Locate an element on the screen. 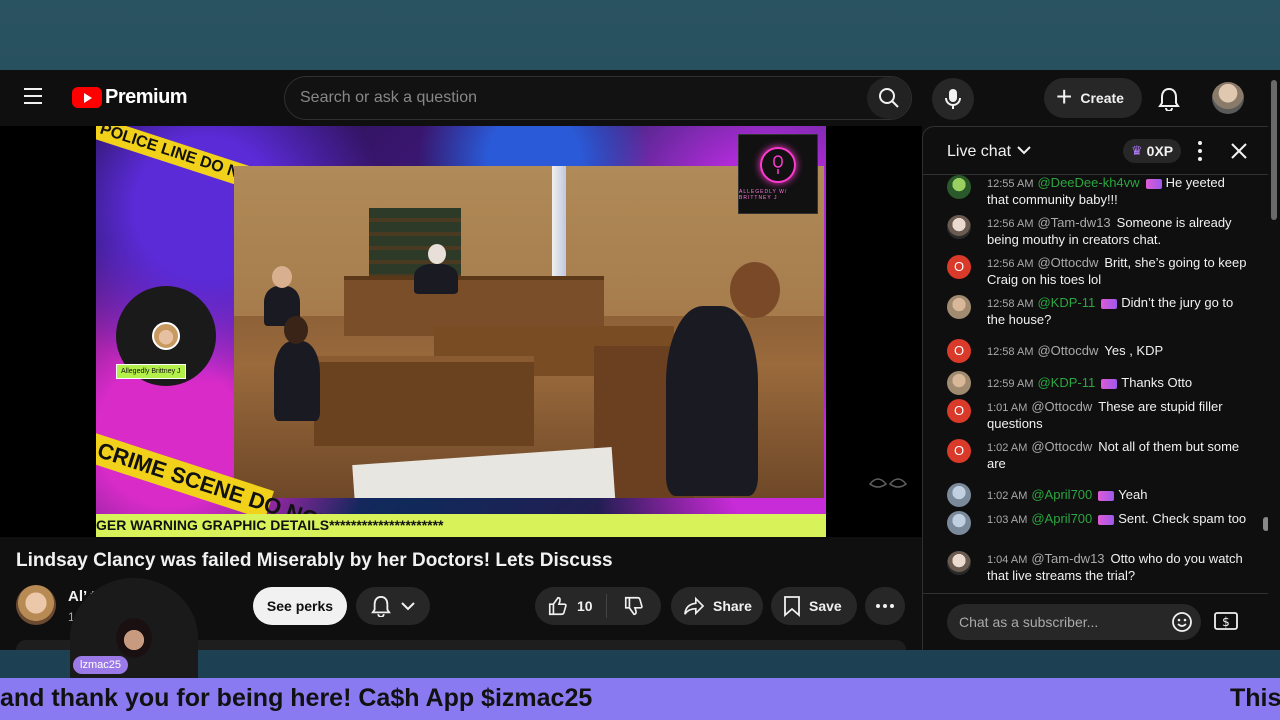 This screenshot has height=720, width=1280. logo-small-text: ALLEGEDLY W/ BRITTNEY J is located at coordinates (763, 195).